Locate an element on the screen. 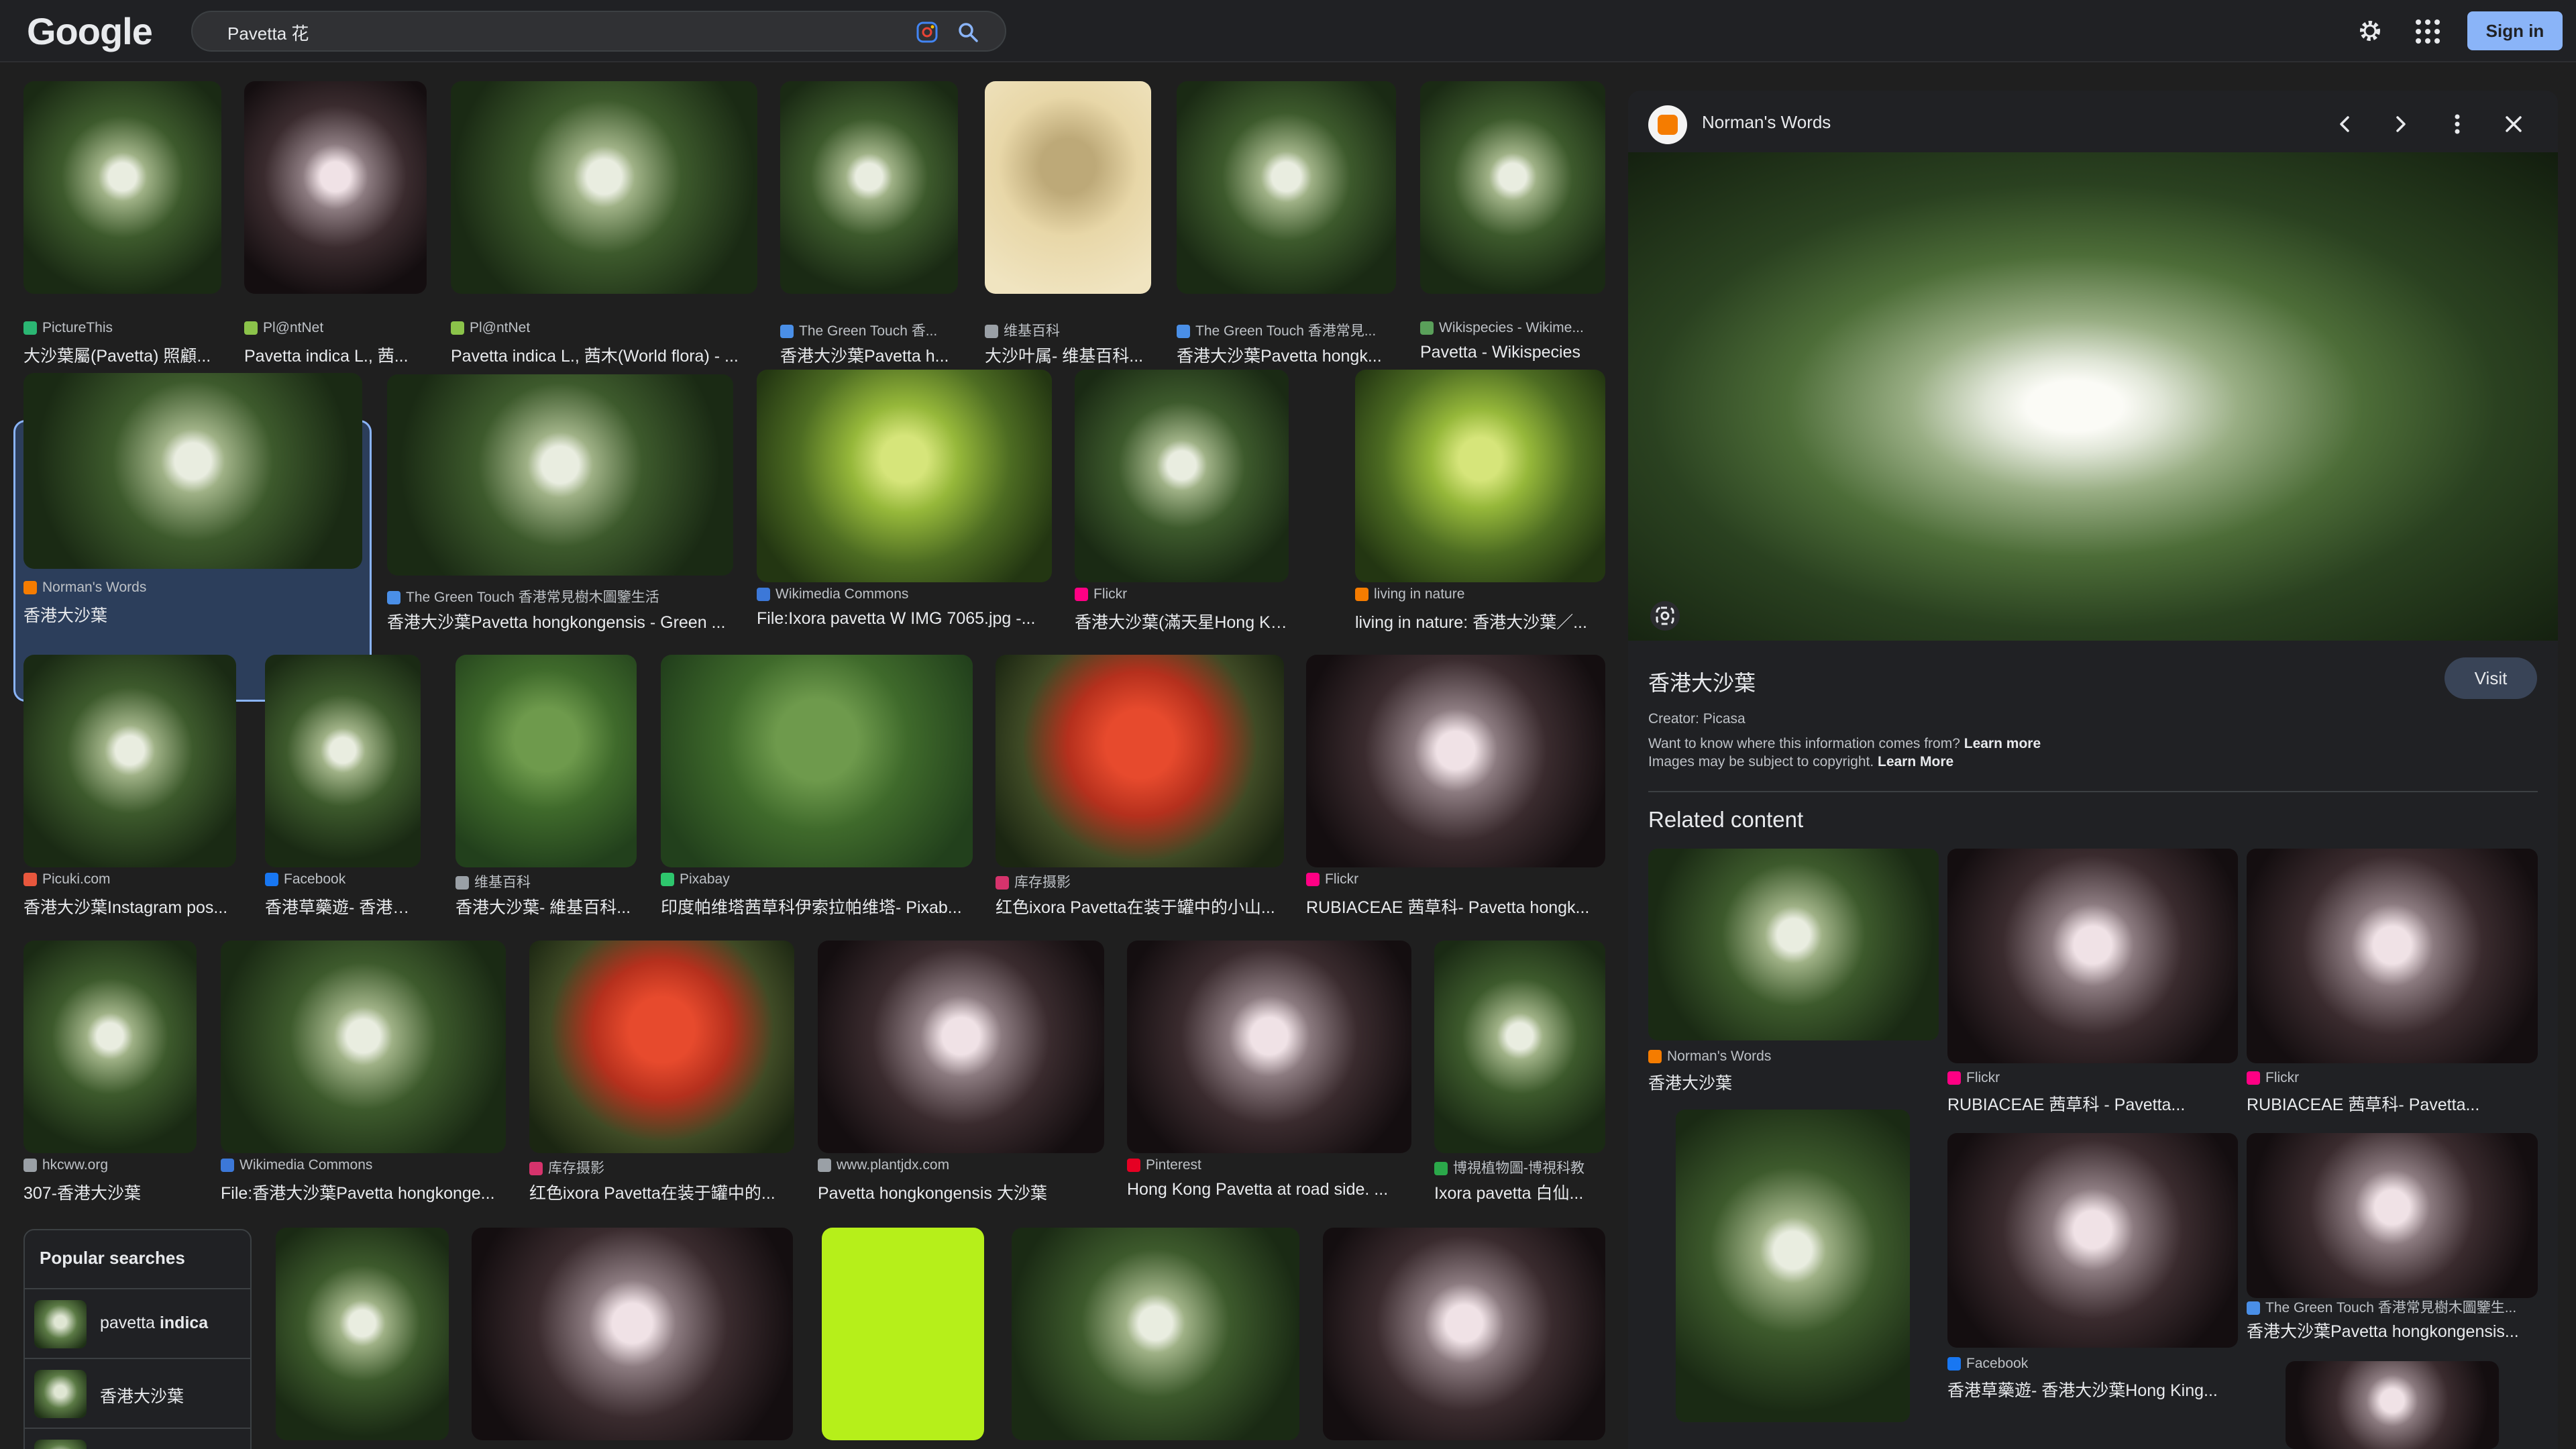 Image resolution: width=2576 pixels, height=1449 pixels. result-source: hkcww.org is located at coordinates (110, 1165).